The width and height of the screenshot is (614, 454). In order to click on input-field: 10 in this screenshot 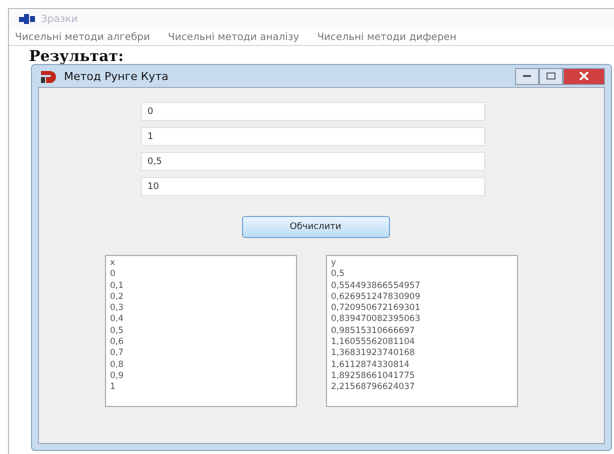, I will do `click(312, 186)`.